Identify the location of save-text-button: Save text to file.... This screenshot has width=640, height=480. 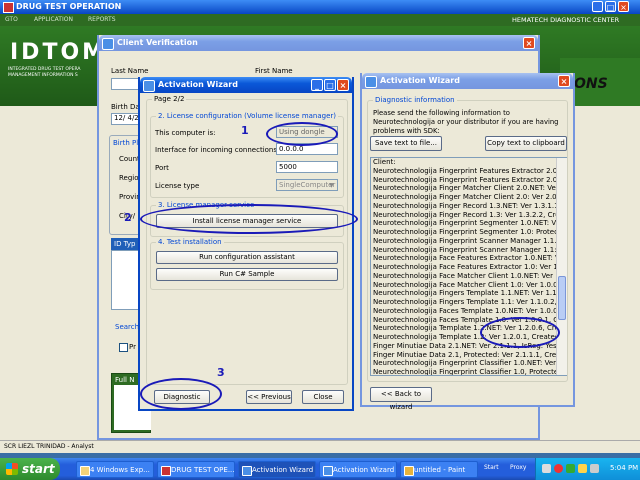
(406, 143).